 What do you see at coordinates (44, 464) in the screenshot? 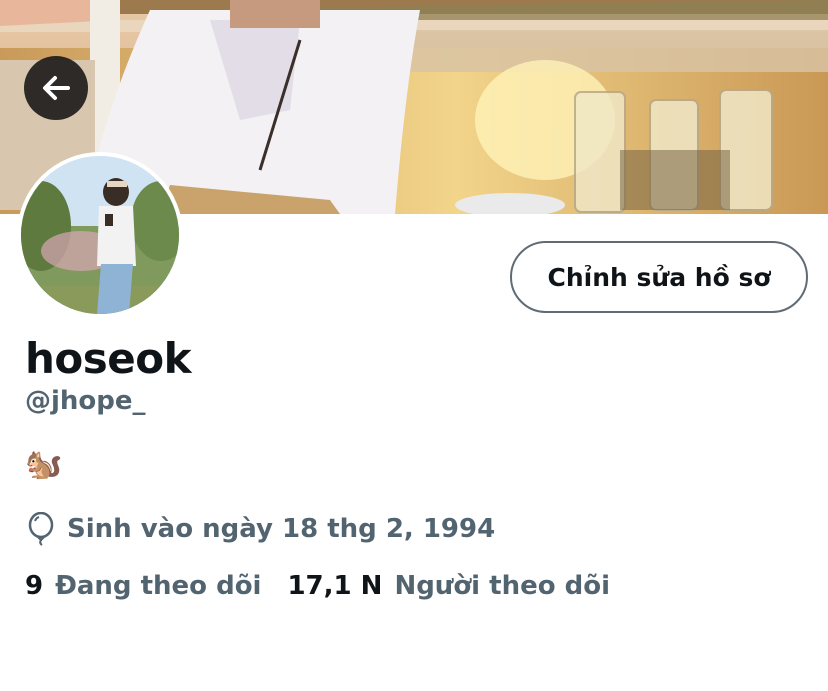
I see `bio-text: 🐿️` at bounding box center [44, 464].